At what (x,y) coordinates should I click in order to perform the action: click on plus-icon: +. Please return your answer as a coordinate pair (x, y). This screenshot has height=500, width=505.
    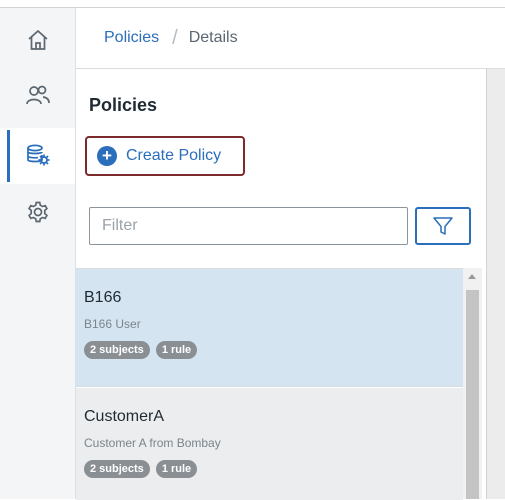
    Looking at the image, I should click on (107, 156).